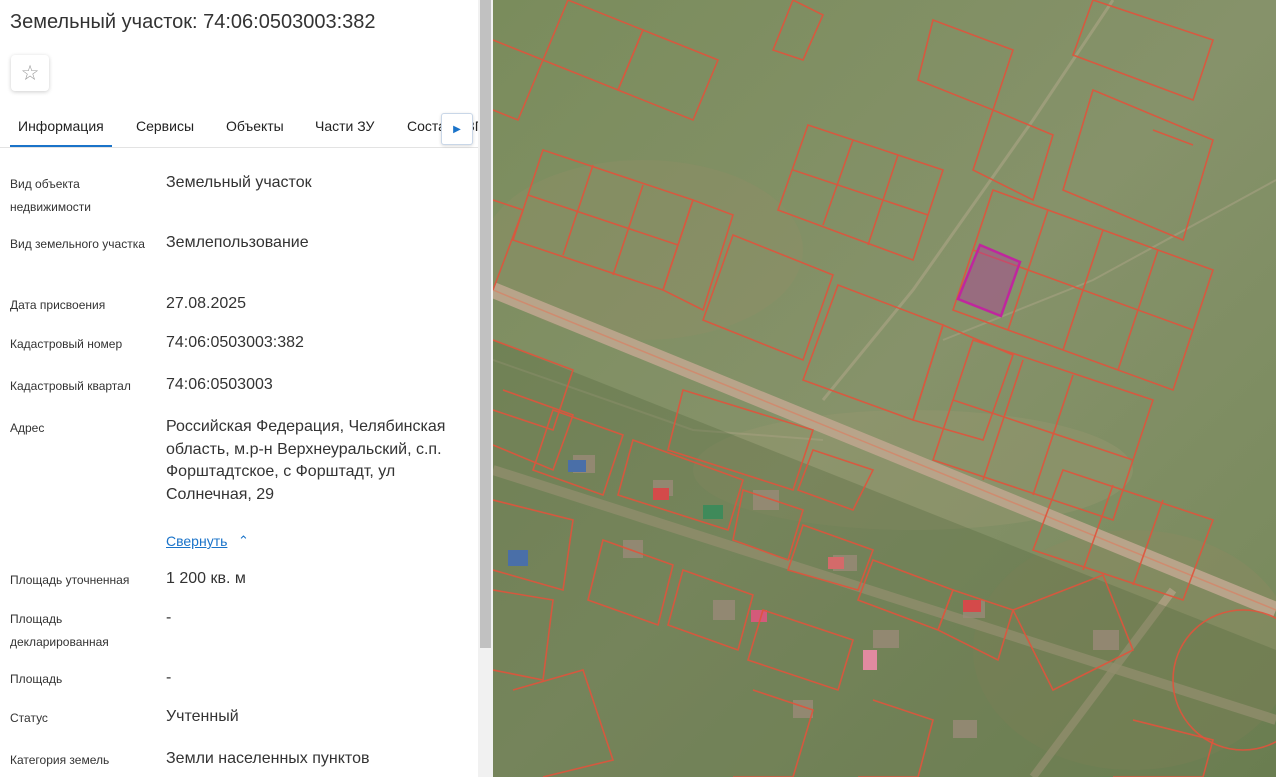 The image size is (1276, 777). I want to click on label-area-refined: Площадь уточненная, so click(70, 580).